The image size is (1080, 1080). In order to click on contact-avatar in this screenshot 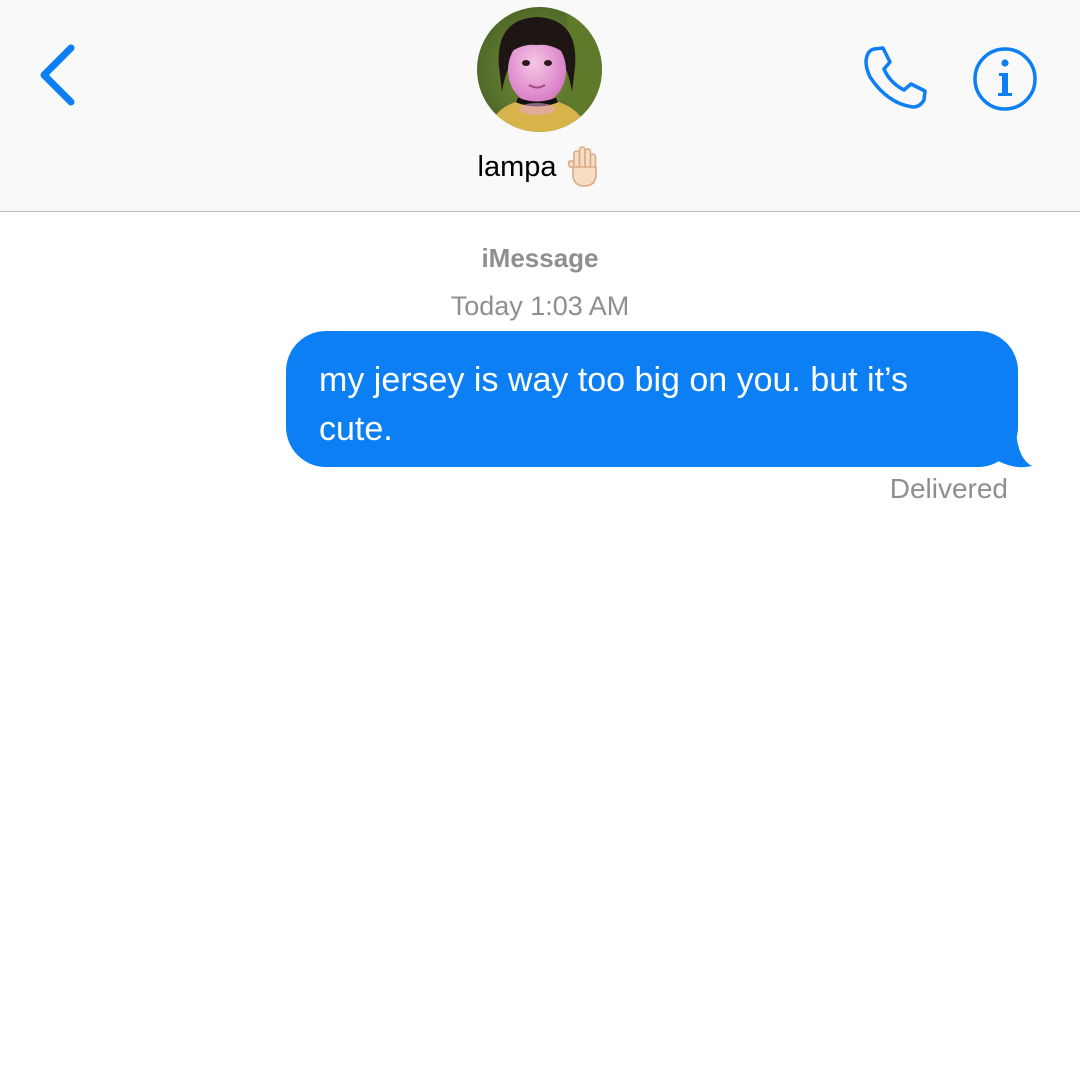, I will do `click(539, 69)`.